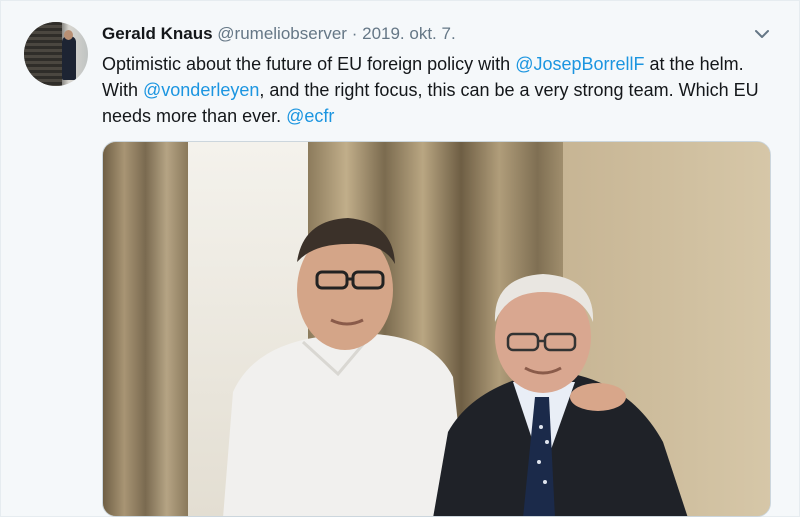 This screenshot has width=800, height=517. What do you see at coordinates (409, 33) in the screenshot?
I see `tweet-date: 2019. okt. 7.` at bounding box center [409, 33].